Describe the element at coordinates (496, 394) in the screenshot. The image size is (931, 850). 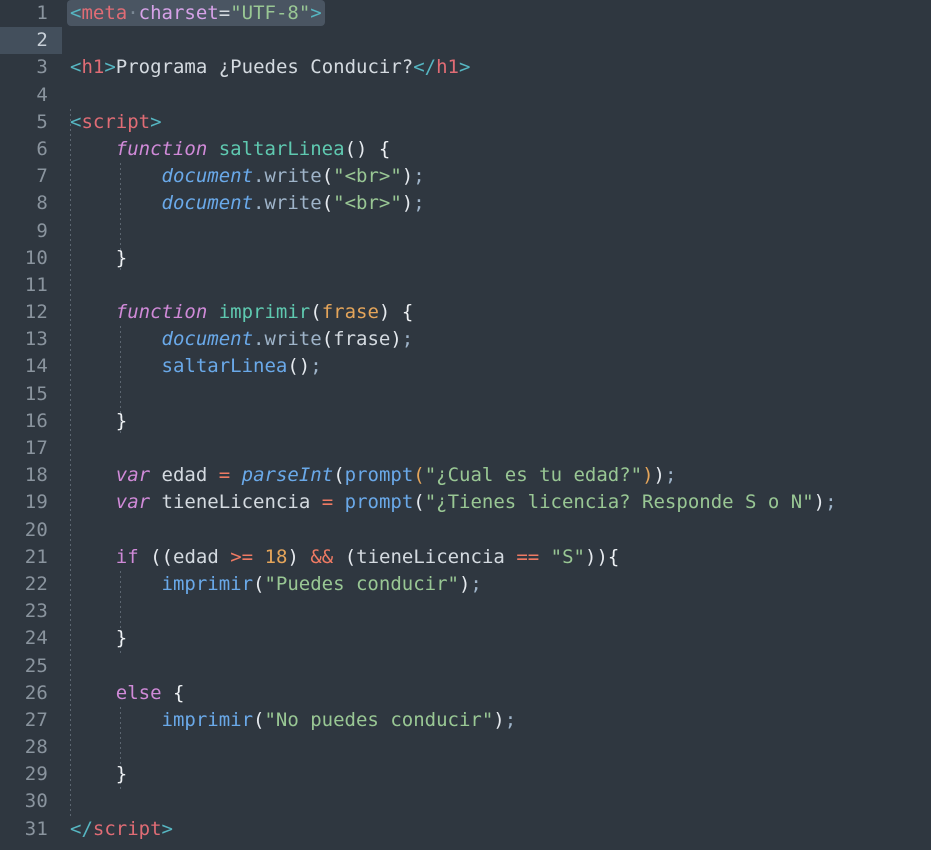
I see `code-line-15-empty` at that location.